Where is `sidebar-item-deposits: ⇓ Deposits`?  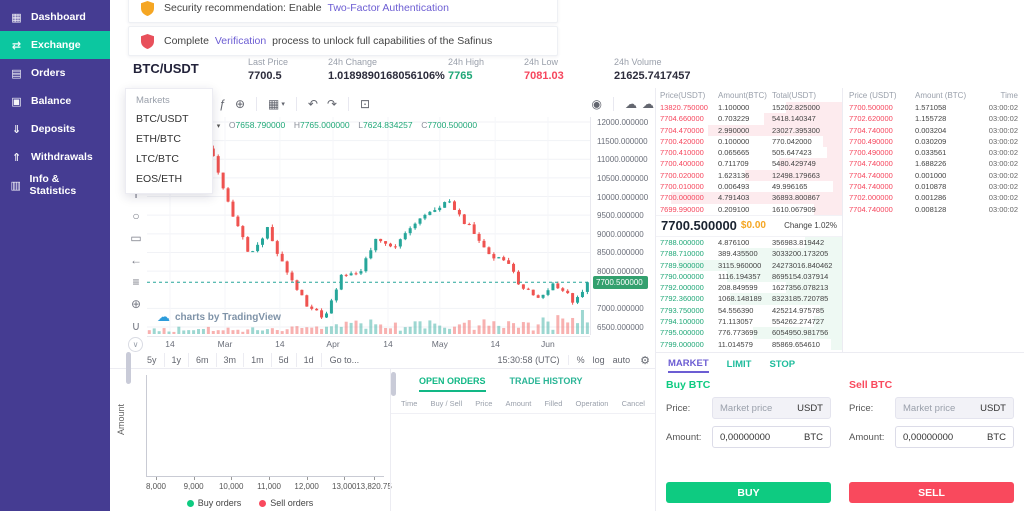 sidebar-item-deposits: ⇓ Deposits is located at coordinates (55, 129).